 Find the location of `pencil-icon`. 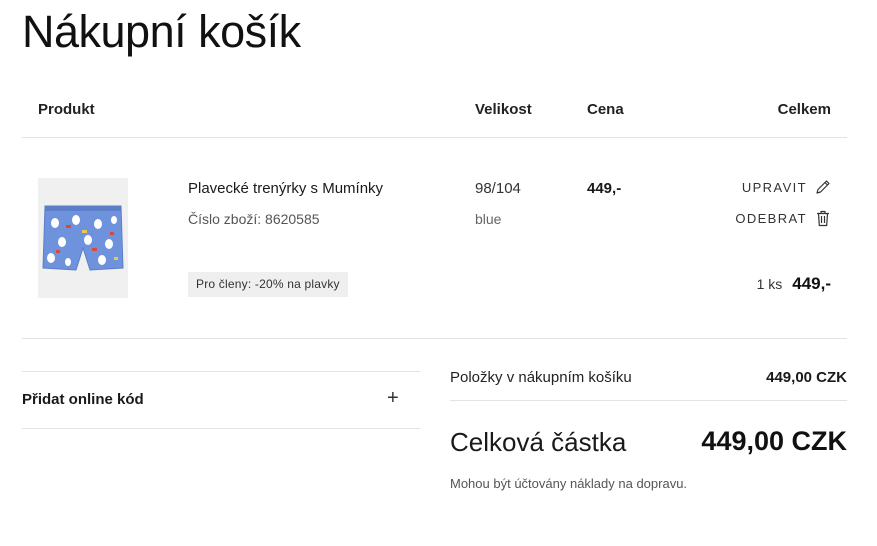

pencil-icon is located at coordinates (823, 187).